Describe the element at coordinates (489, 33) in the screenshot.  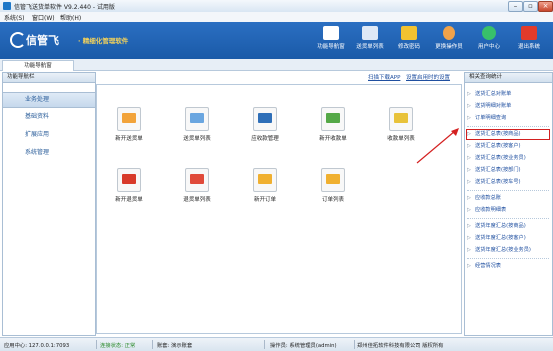
I see `globe-icon` at that location.